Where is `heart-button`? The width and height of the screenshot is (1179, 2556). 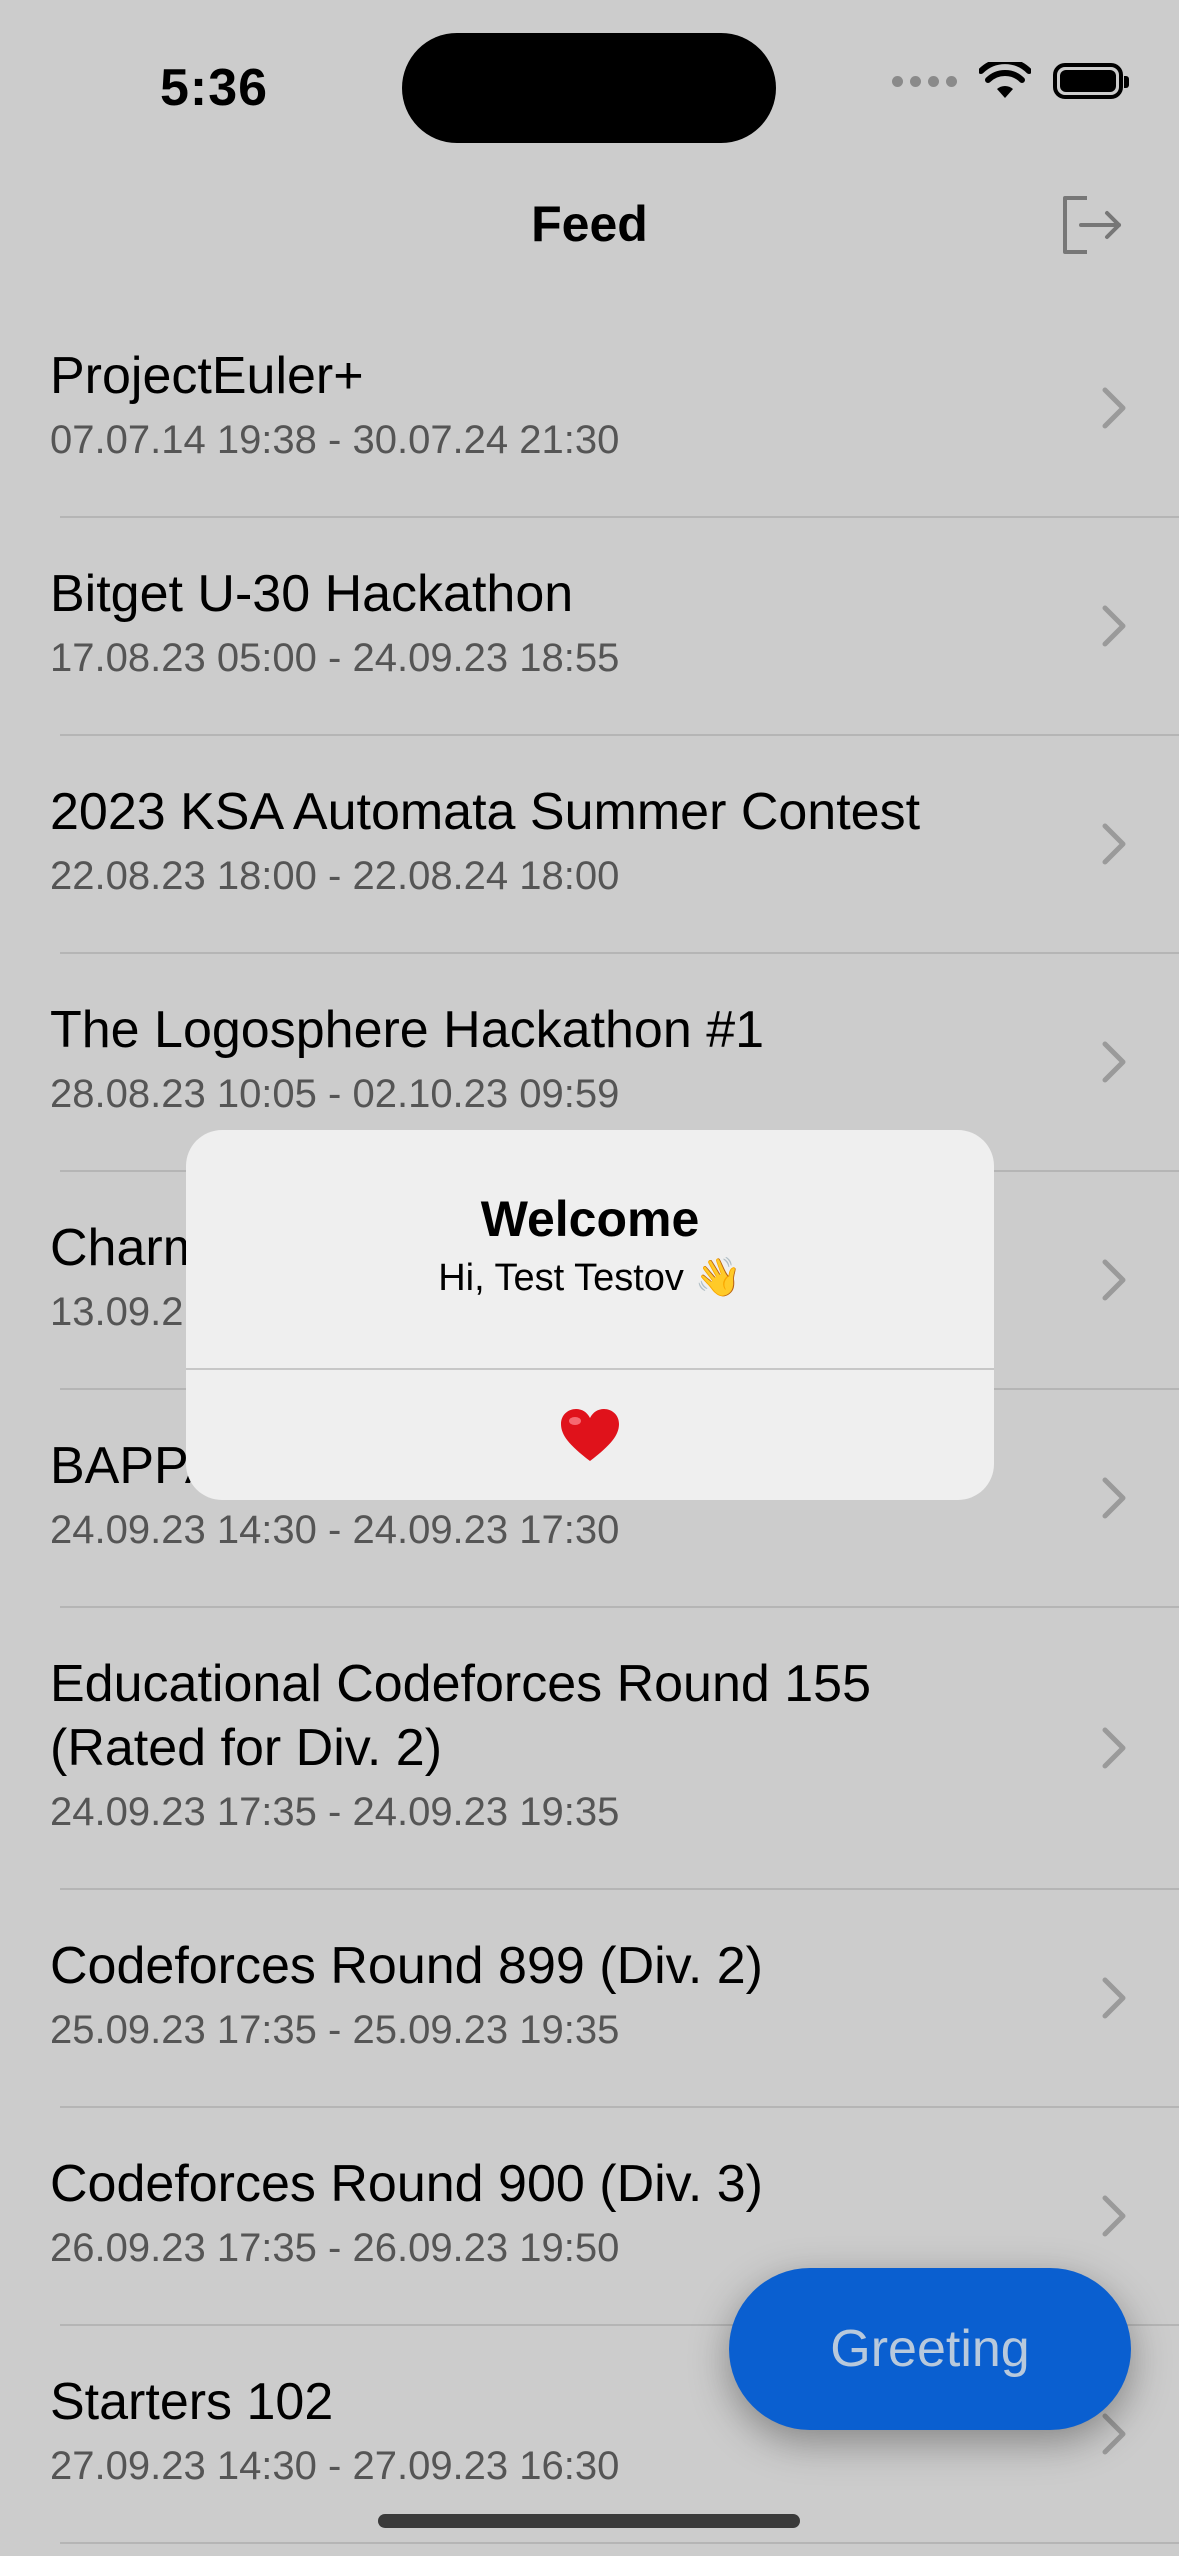 heart-button is located at coordinates (590, 1435).